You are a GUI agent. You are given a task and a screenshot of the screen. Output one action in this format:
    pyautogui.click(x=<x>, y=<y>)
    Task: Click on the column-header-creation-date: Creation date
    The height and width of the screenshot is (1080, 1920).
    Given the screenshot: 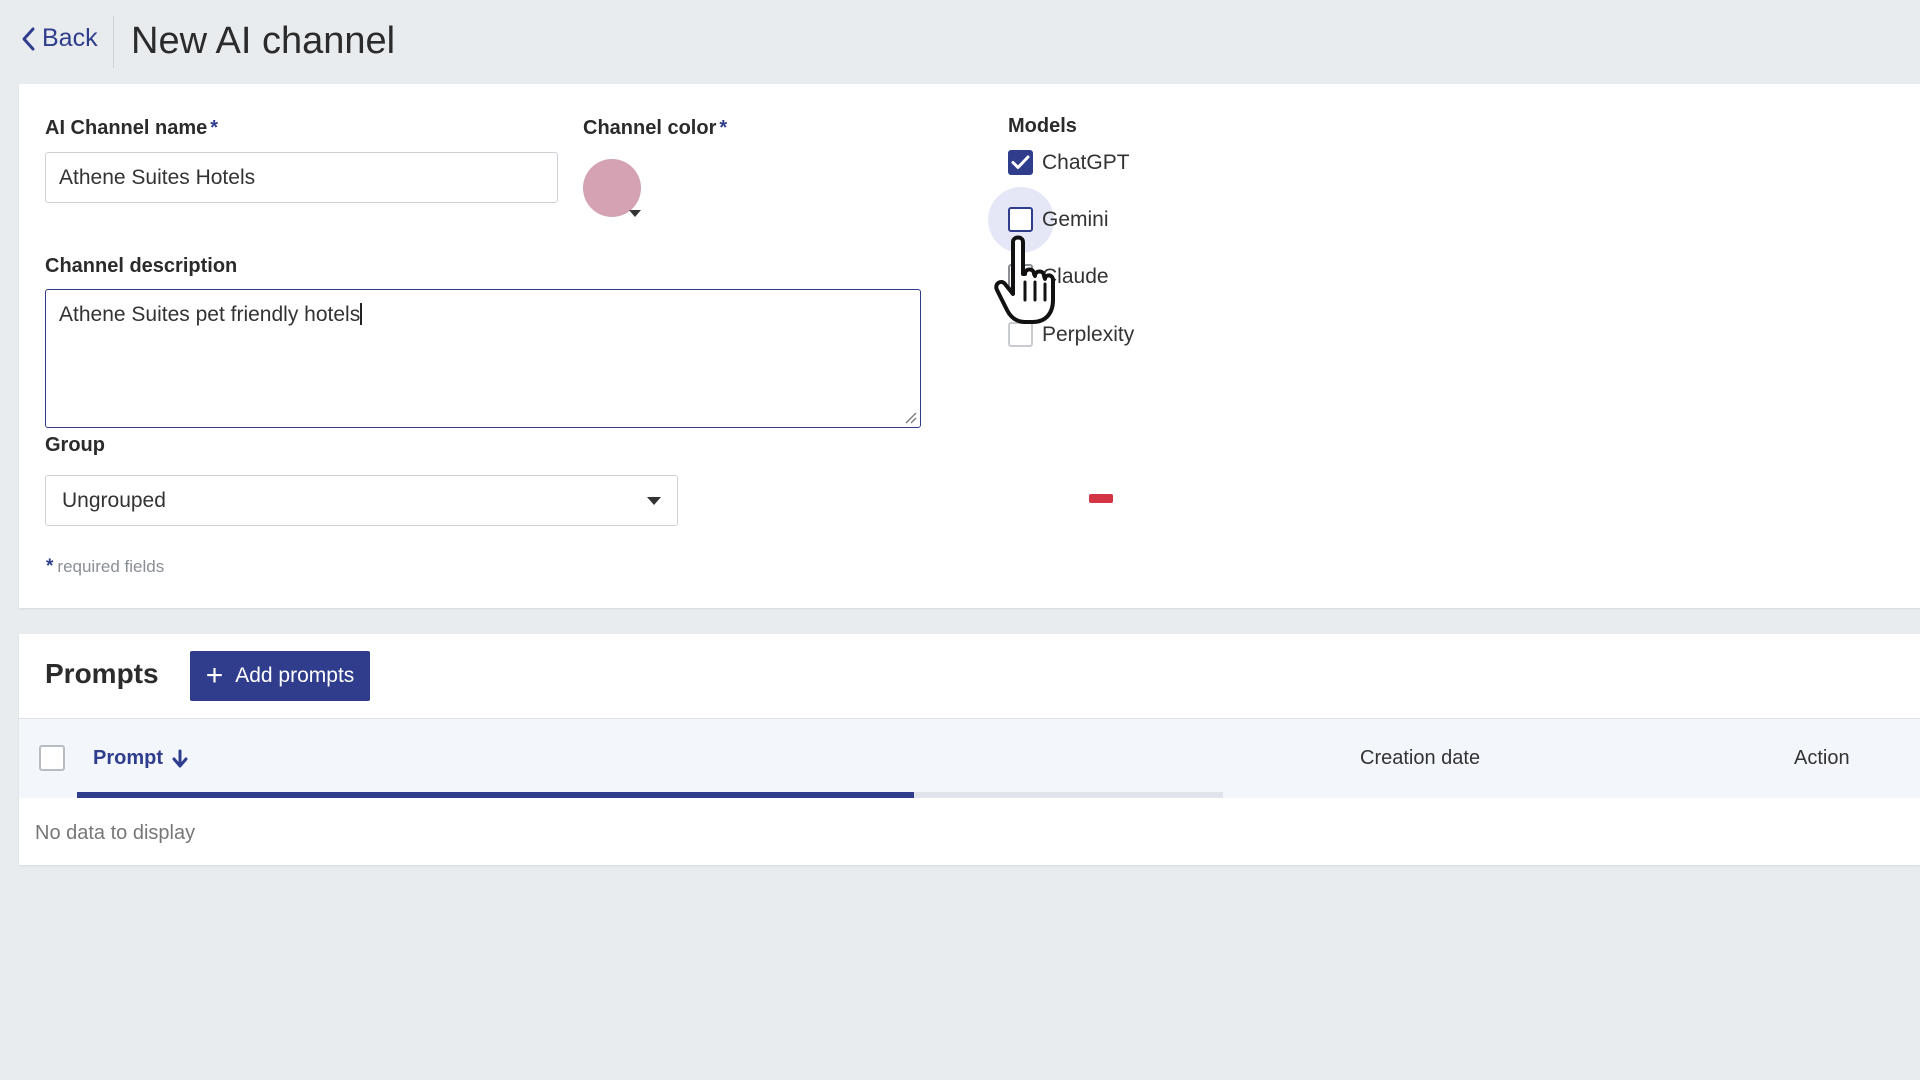 What is the action you would take?
    pyautogui.click(x=1420, y=758)
    